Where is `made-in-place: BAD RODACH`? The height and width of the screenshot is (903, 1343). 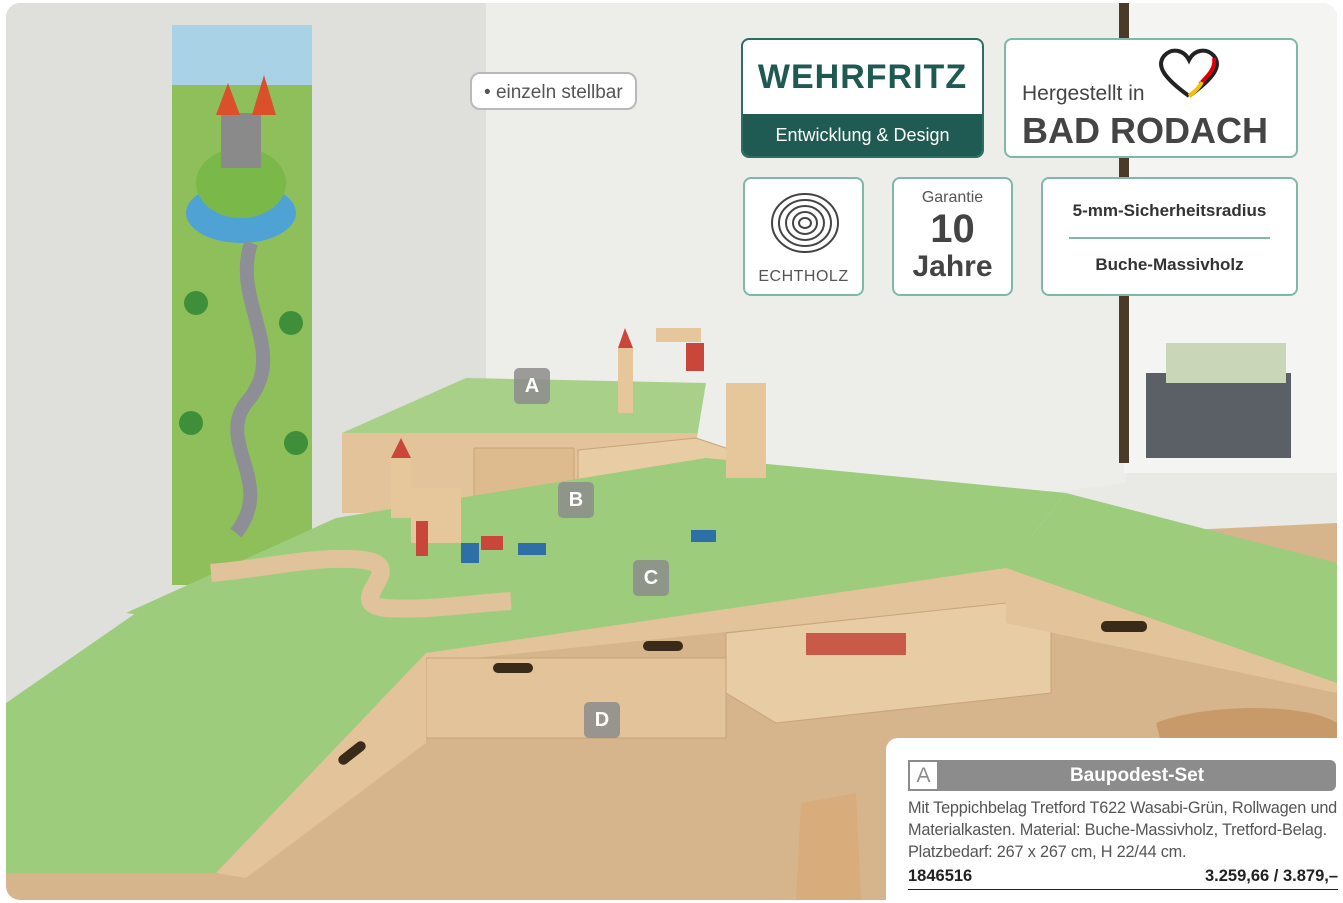 made-in-place: BAD RODACH is located at coordinates (1145, 130).